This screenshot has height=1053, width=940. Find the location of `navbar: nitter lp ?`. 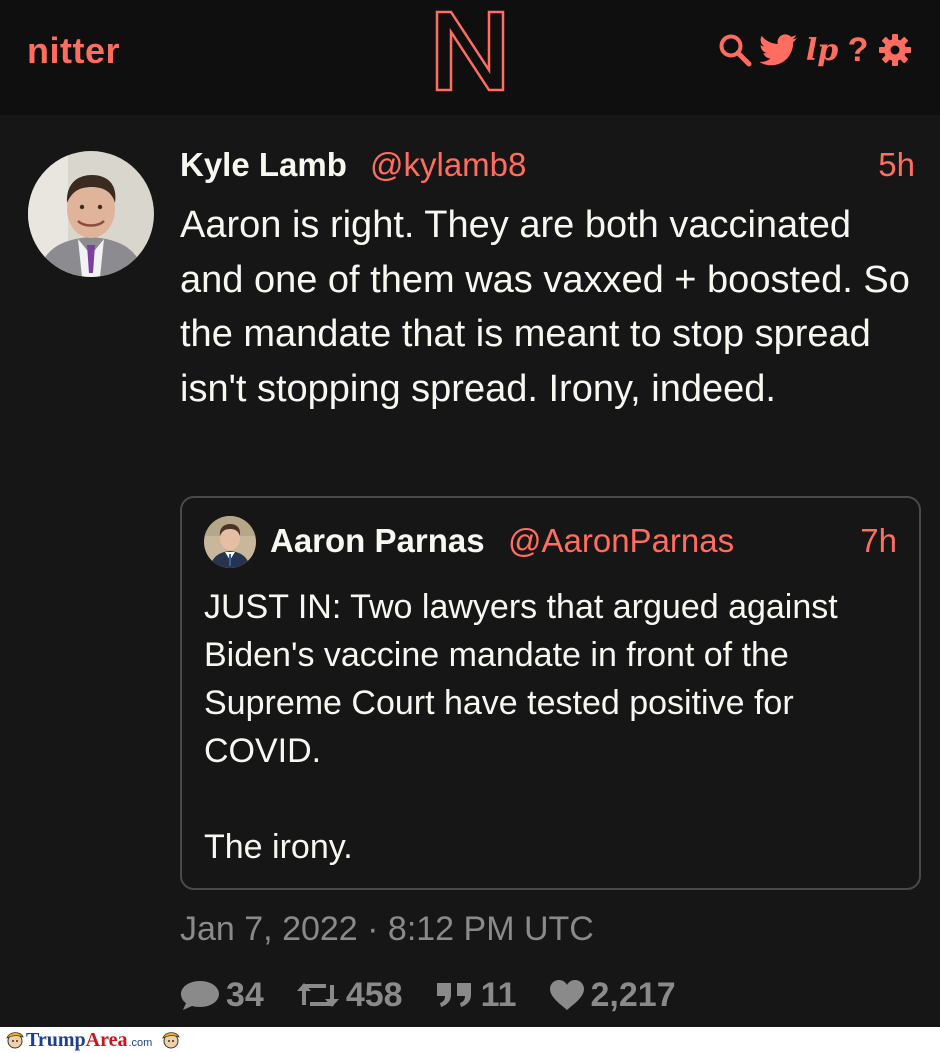

navbar: nitter lp ? is located at coordinates (470, 57).